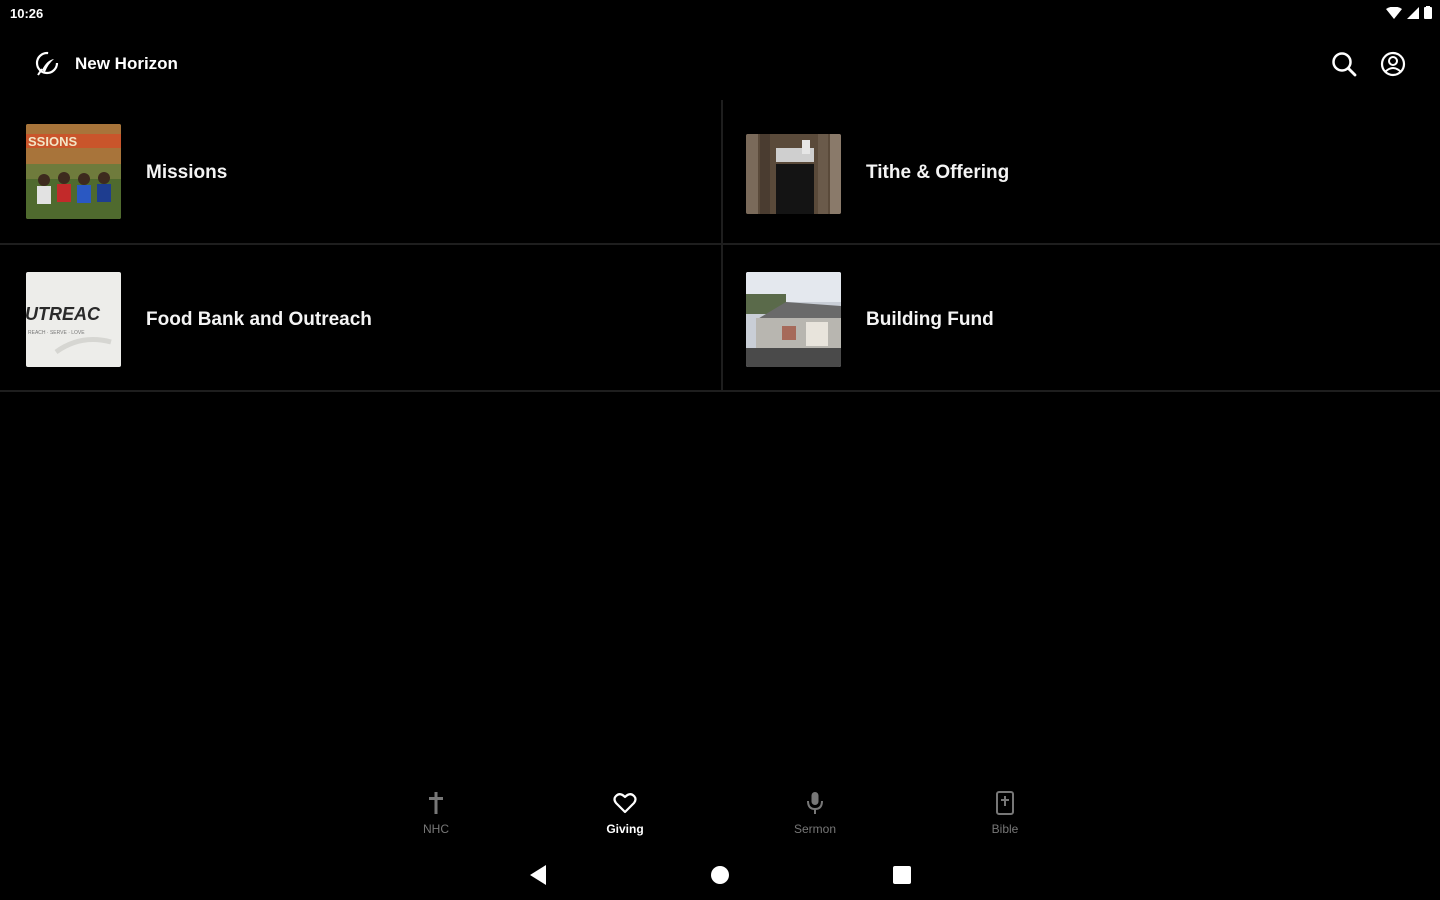 The image size is (1440, 900). What do you see at coordinates (720, 14) in the screenshot?
I see `status-bar: 10:26` at bounding box center [720, 14].